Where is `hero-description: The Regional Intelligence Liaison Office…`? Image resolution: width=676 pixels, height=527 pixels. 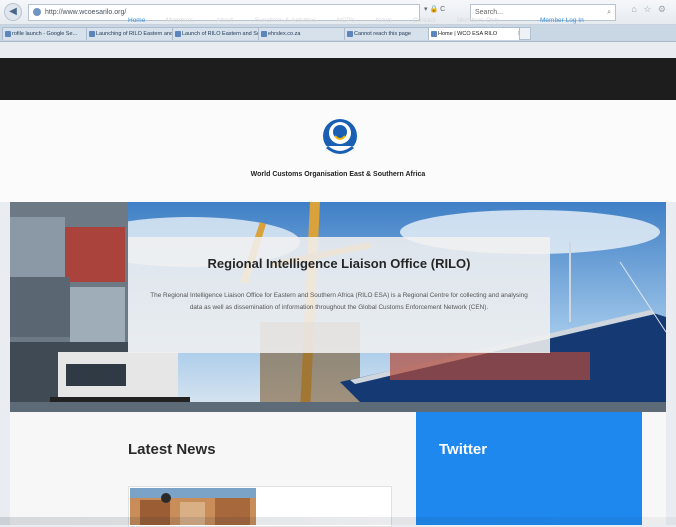 hero-description: The Regional Intelligence Liaison Office… is located at coordinates (339, 301).